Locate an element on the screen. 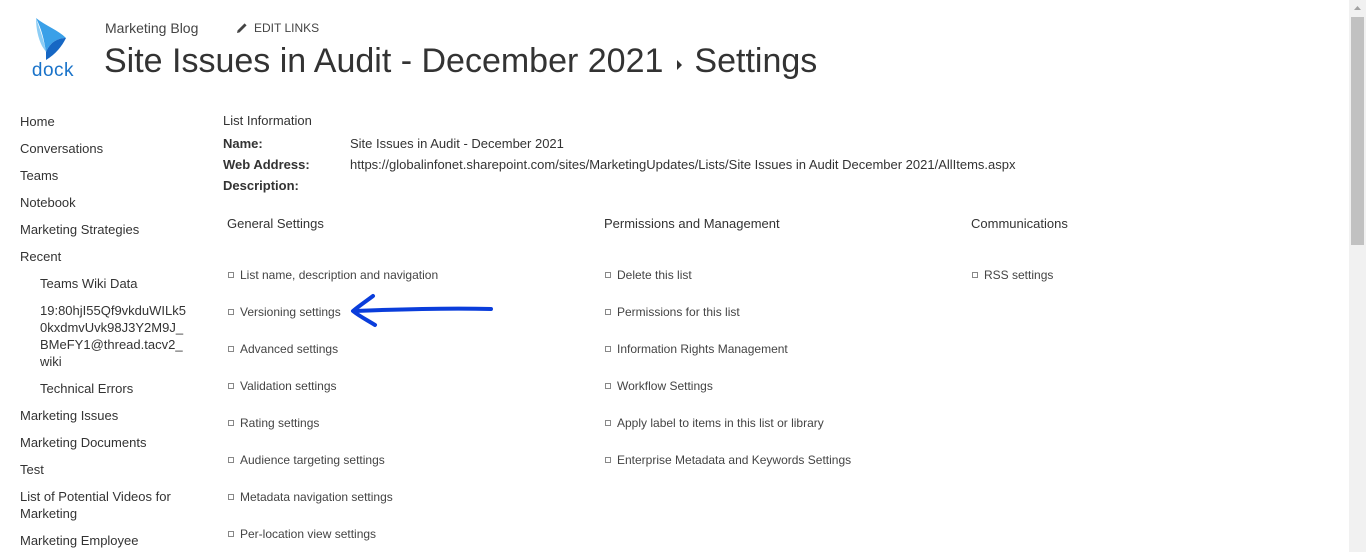 The height and width of the screenshot is (559, 1366). nav-item-marketing-employee: Marketing Employee is located at coordinates (105, 540).